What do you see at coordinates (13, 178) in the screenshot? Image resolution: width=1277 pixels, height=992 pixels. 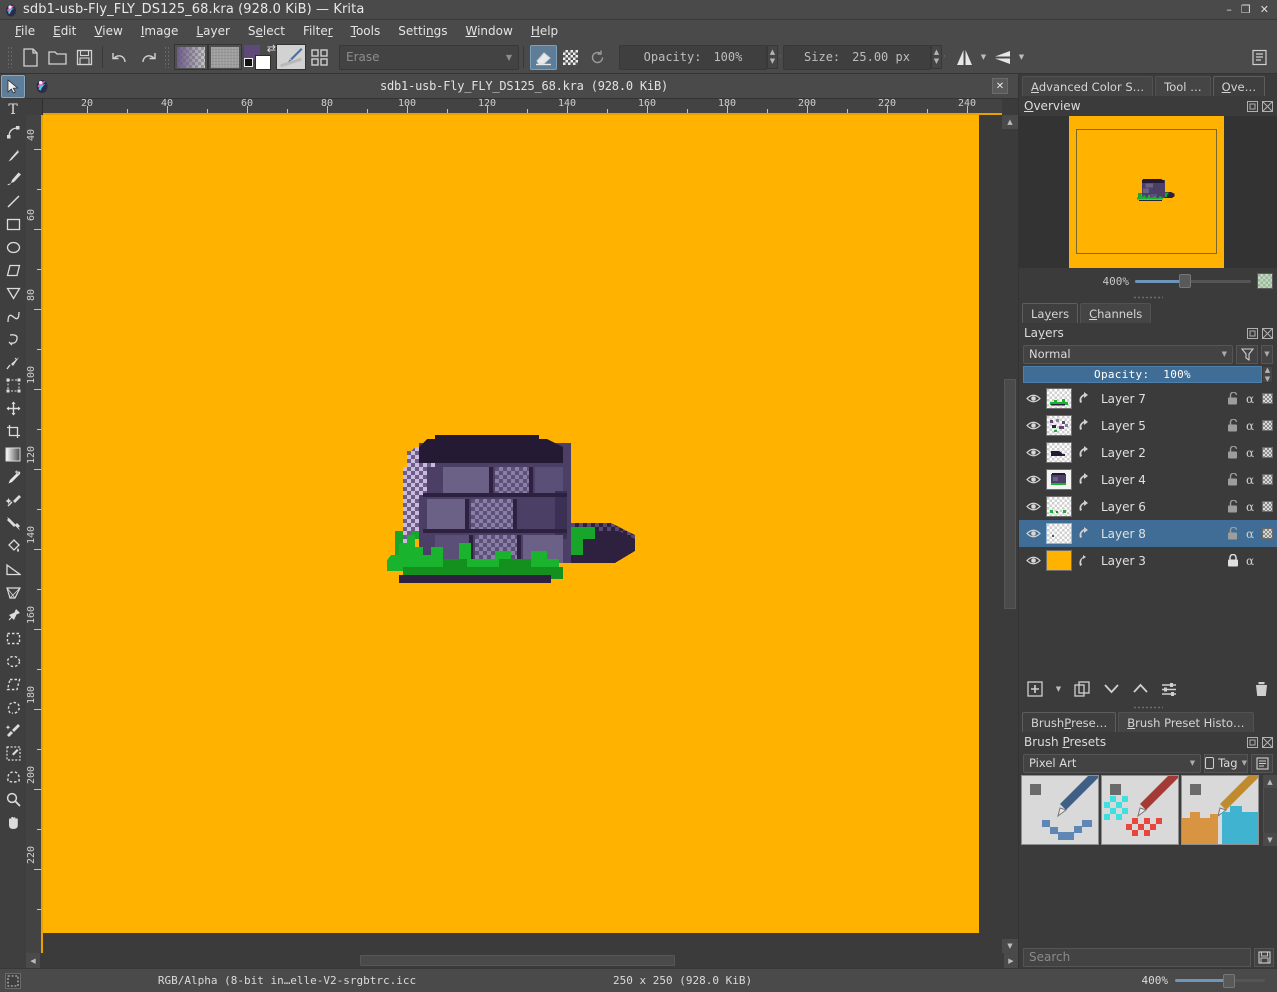 I see `freehand-brush-tool` at bounding box center [13, 178].